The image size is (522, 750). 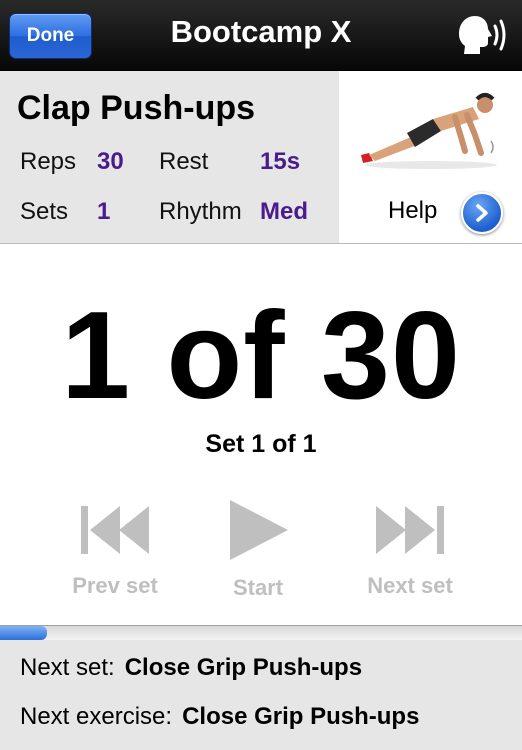 What do you see at coordinates (483, 35) in the screenshot?
I see `speaking-head-icon` at bounding box center [483, 35].